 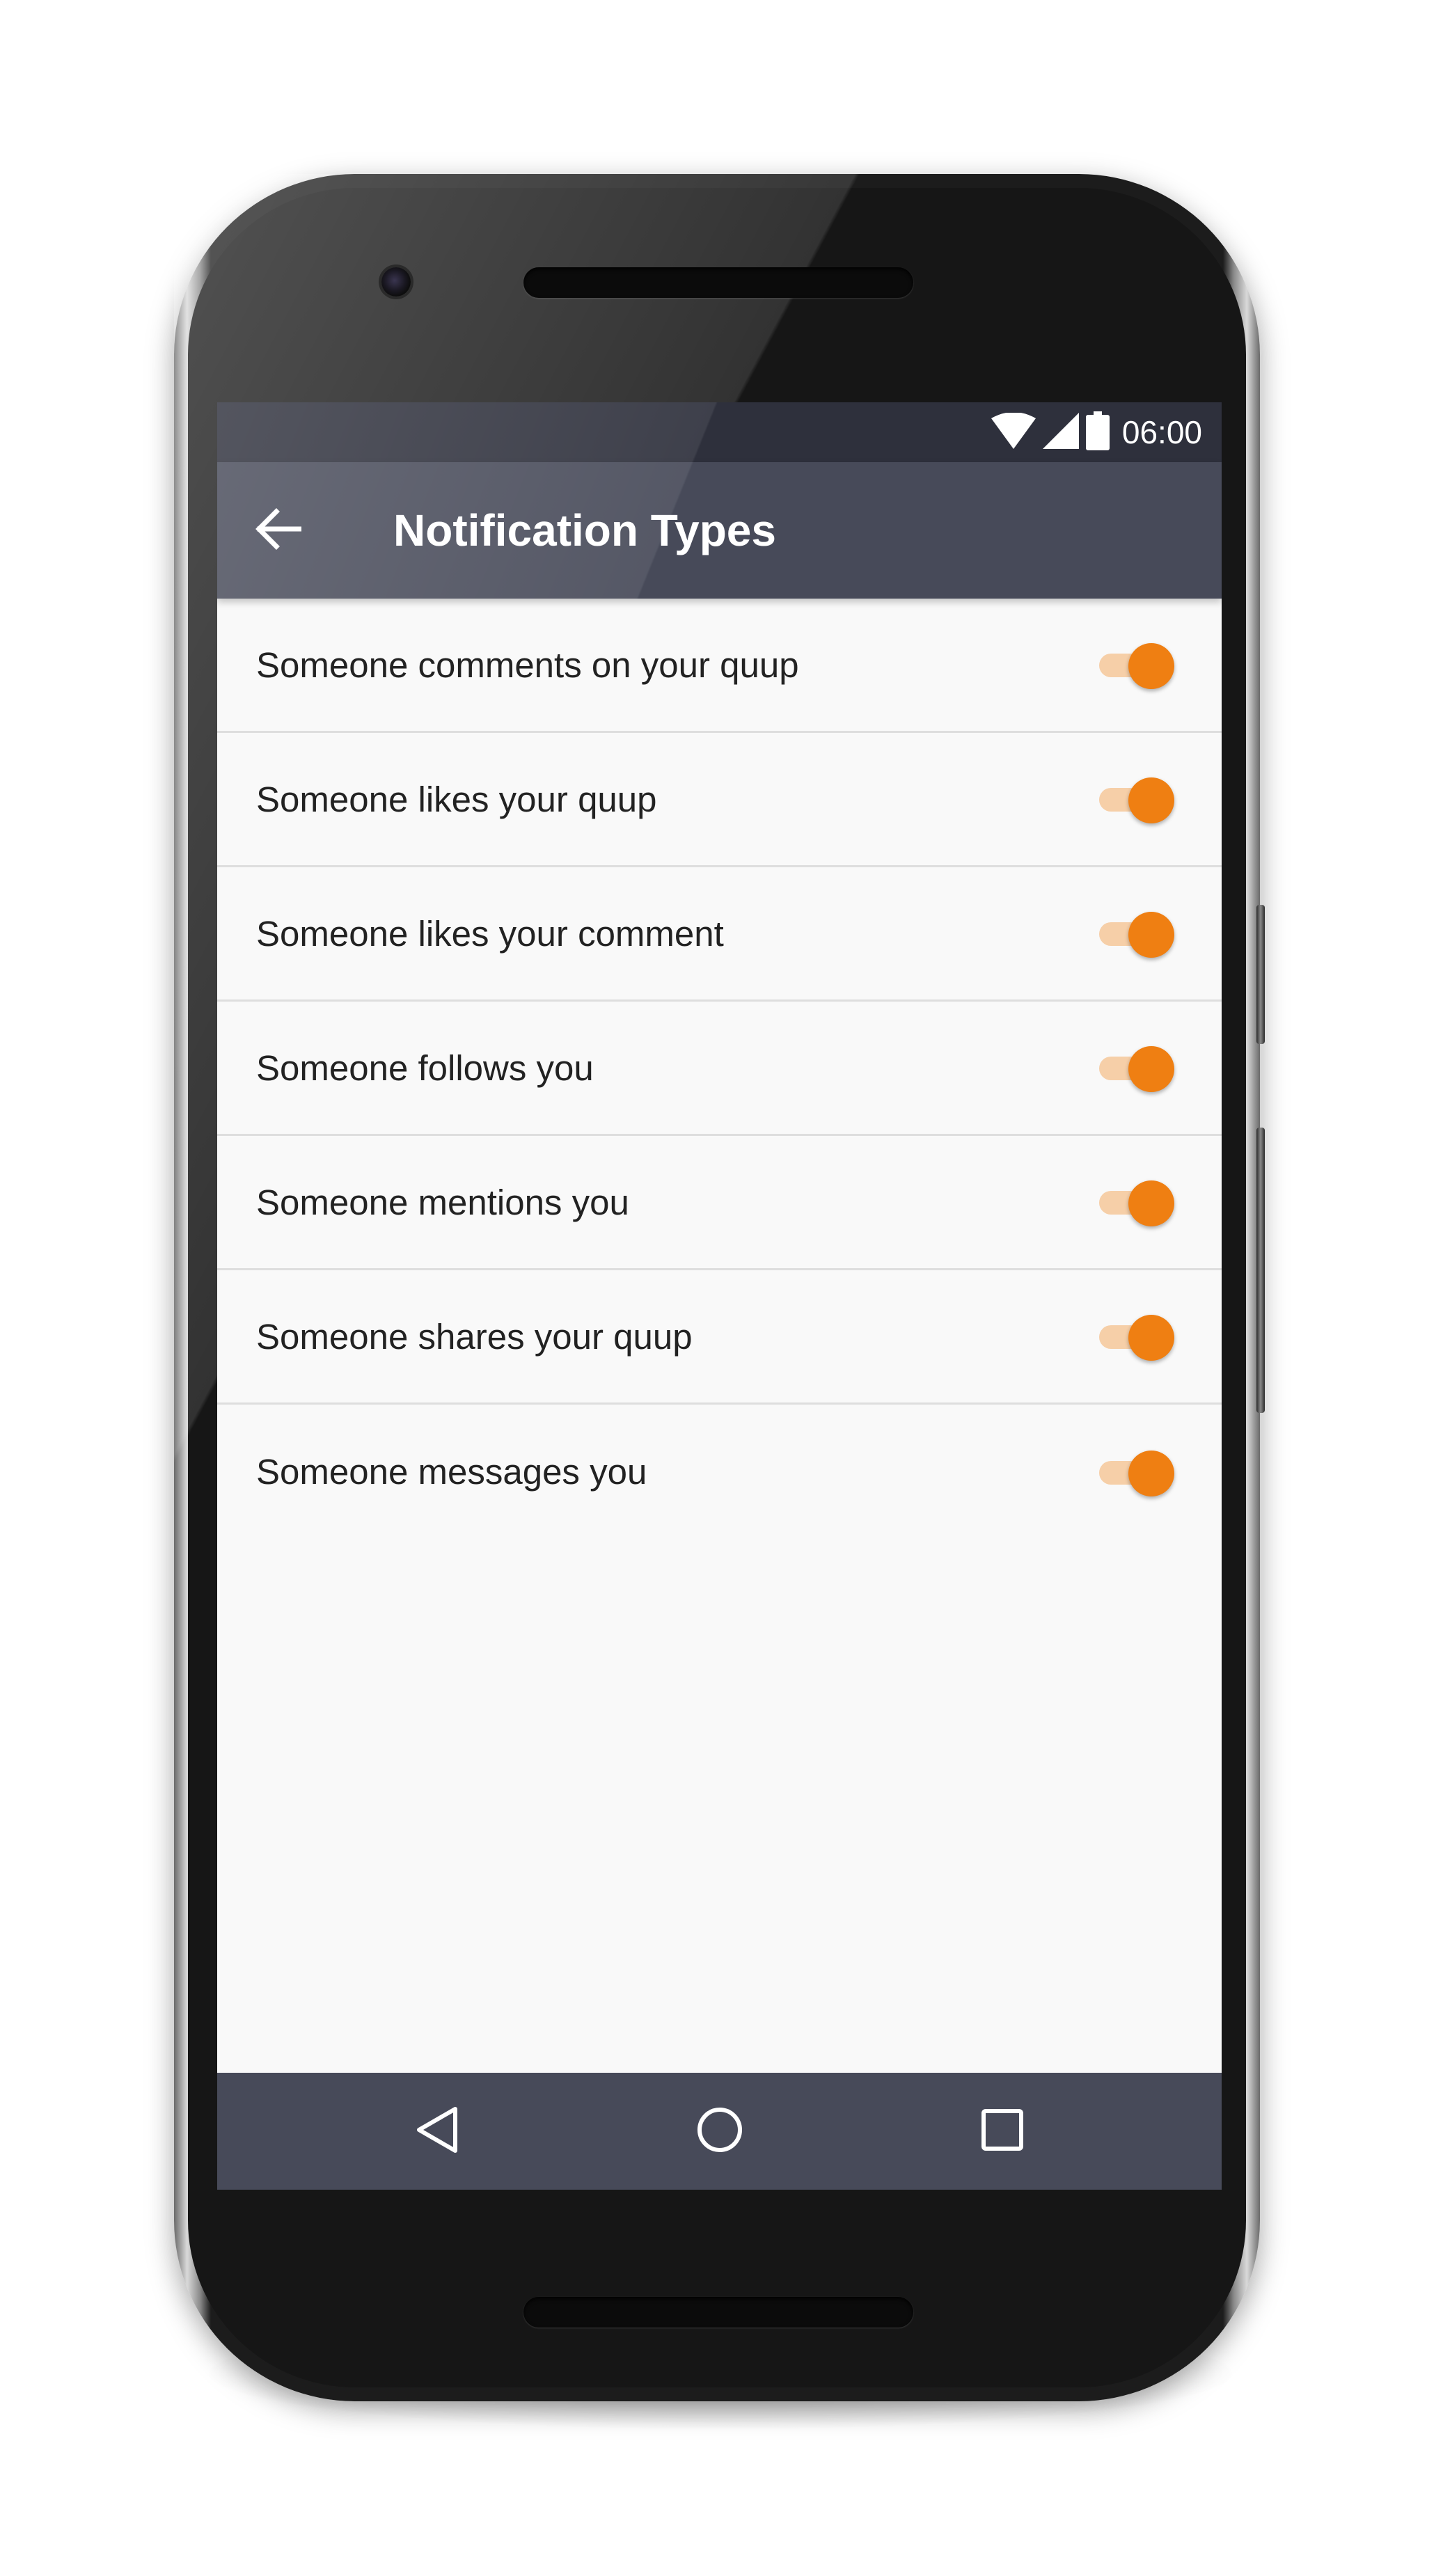 What do you see at coordinates (584, 530) in the screenshot?
I see `page-title: Notification Types` at bounding box center [584, 530].